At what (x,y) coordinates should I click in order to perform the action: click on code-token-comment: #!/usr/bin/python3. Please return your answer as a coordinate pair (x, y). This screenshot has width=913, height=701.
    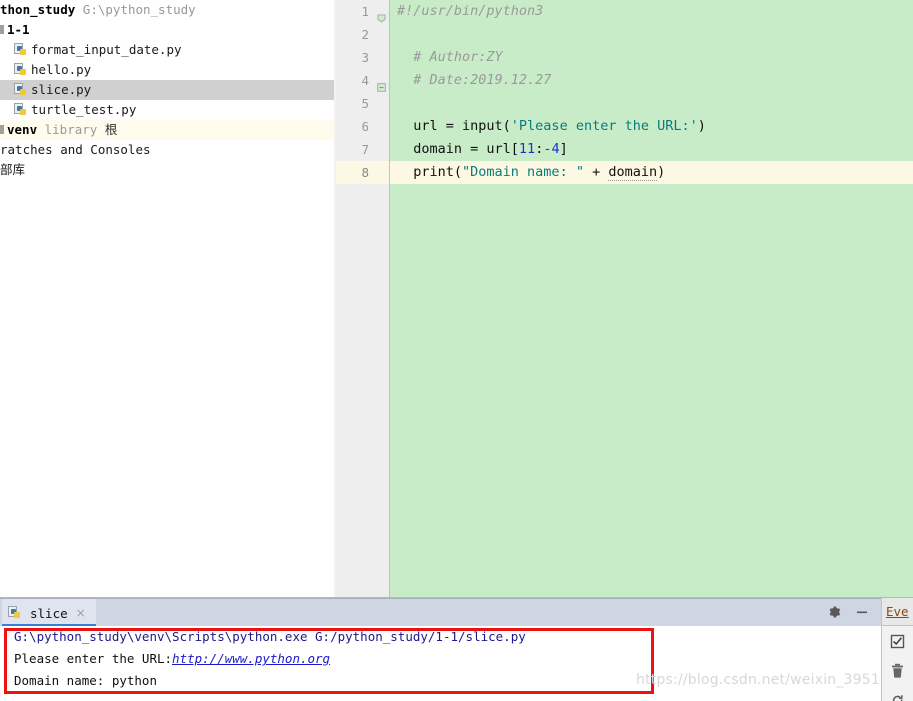
    Looking at the image, I should click on (470, 11).